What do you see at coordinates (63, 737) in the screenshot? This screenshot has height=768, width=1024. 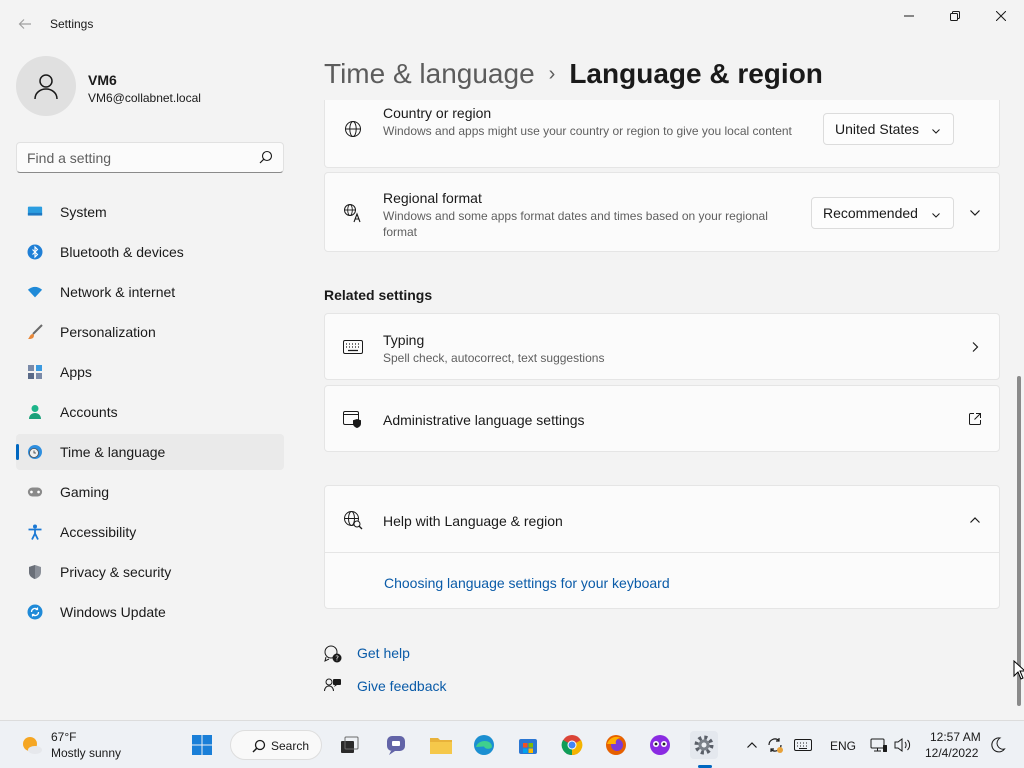 I see `weather-temperature: 67°F` at bounding box center [63, 737].